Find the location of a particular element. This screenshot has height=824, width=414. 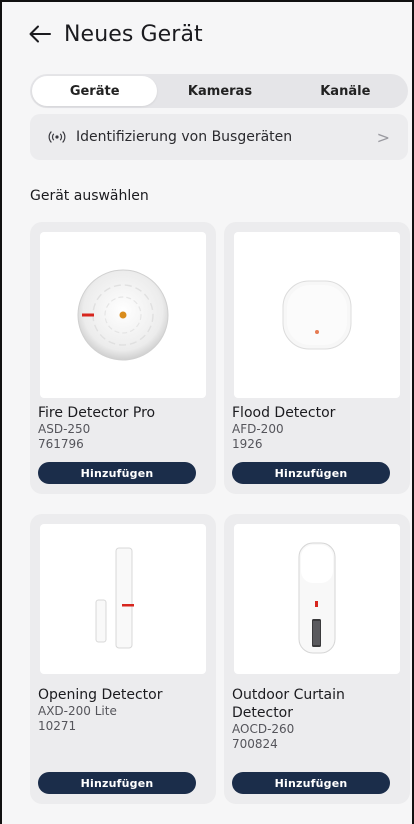

chevron-right-icon: > is located at coordinates (383, 137).